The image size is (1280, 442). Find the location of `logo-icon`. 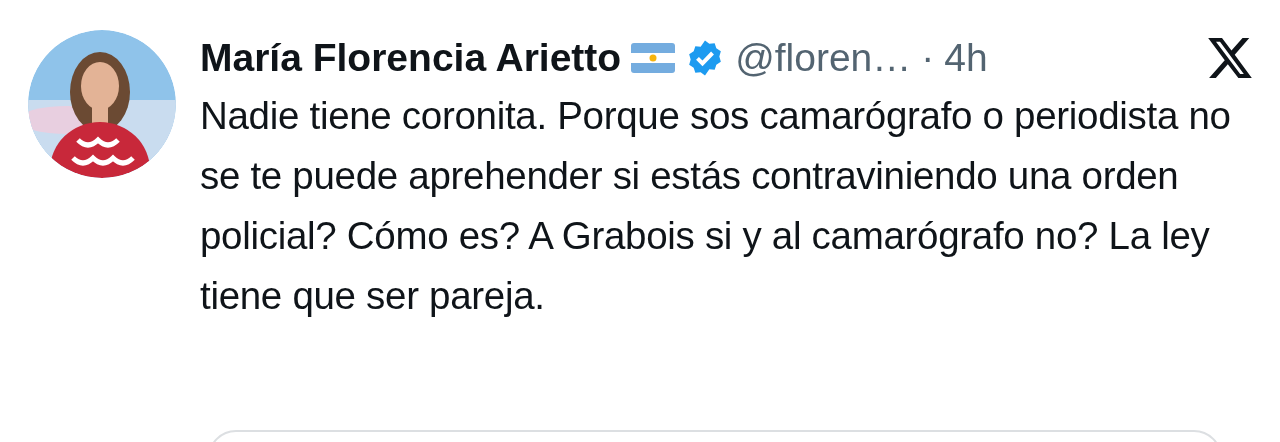

logo-icon is located at coordinates (1230, 58).